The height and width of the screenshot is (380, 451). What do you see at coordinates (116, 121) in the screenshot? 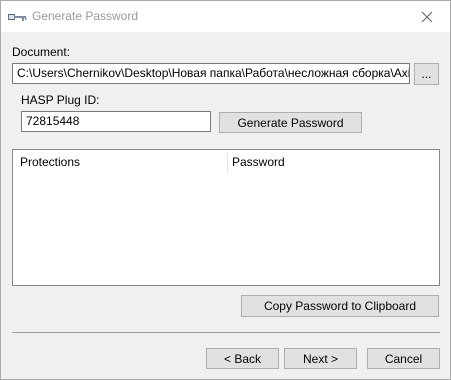
I see `hasp-plug-id-field: 72815448` at bounding box center [116, 121].